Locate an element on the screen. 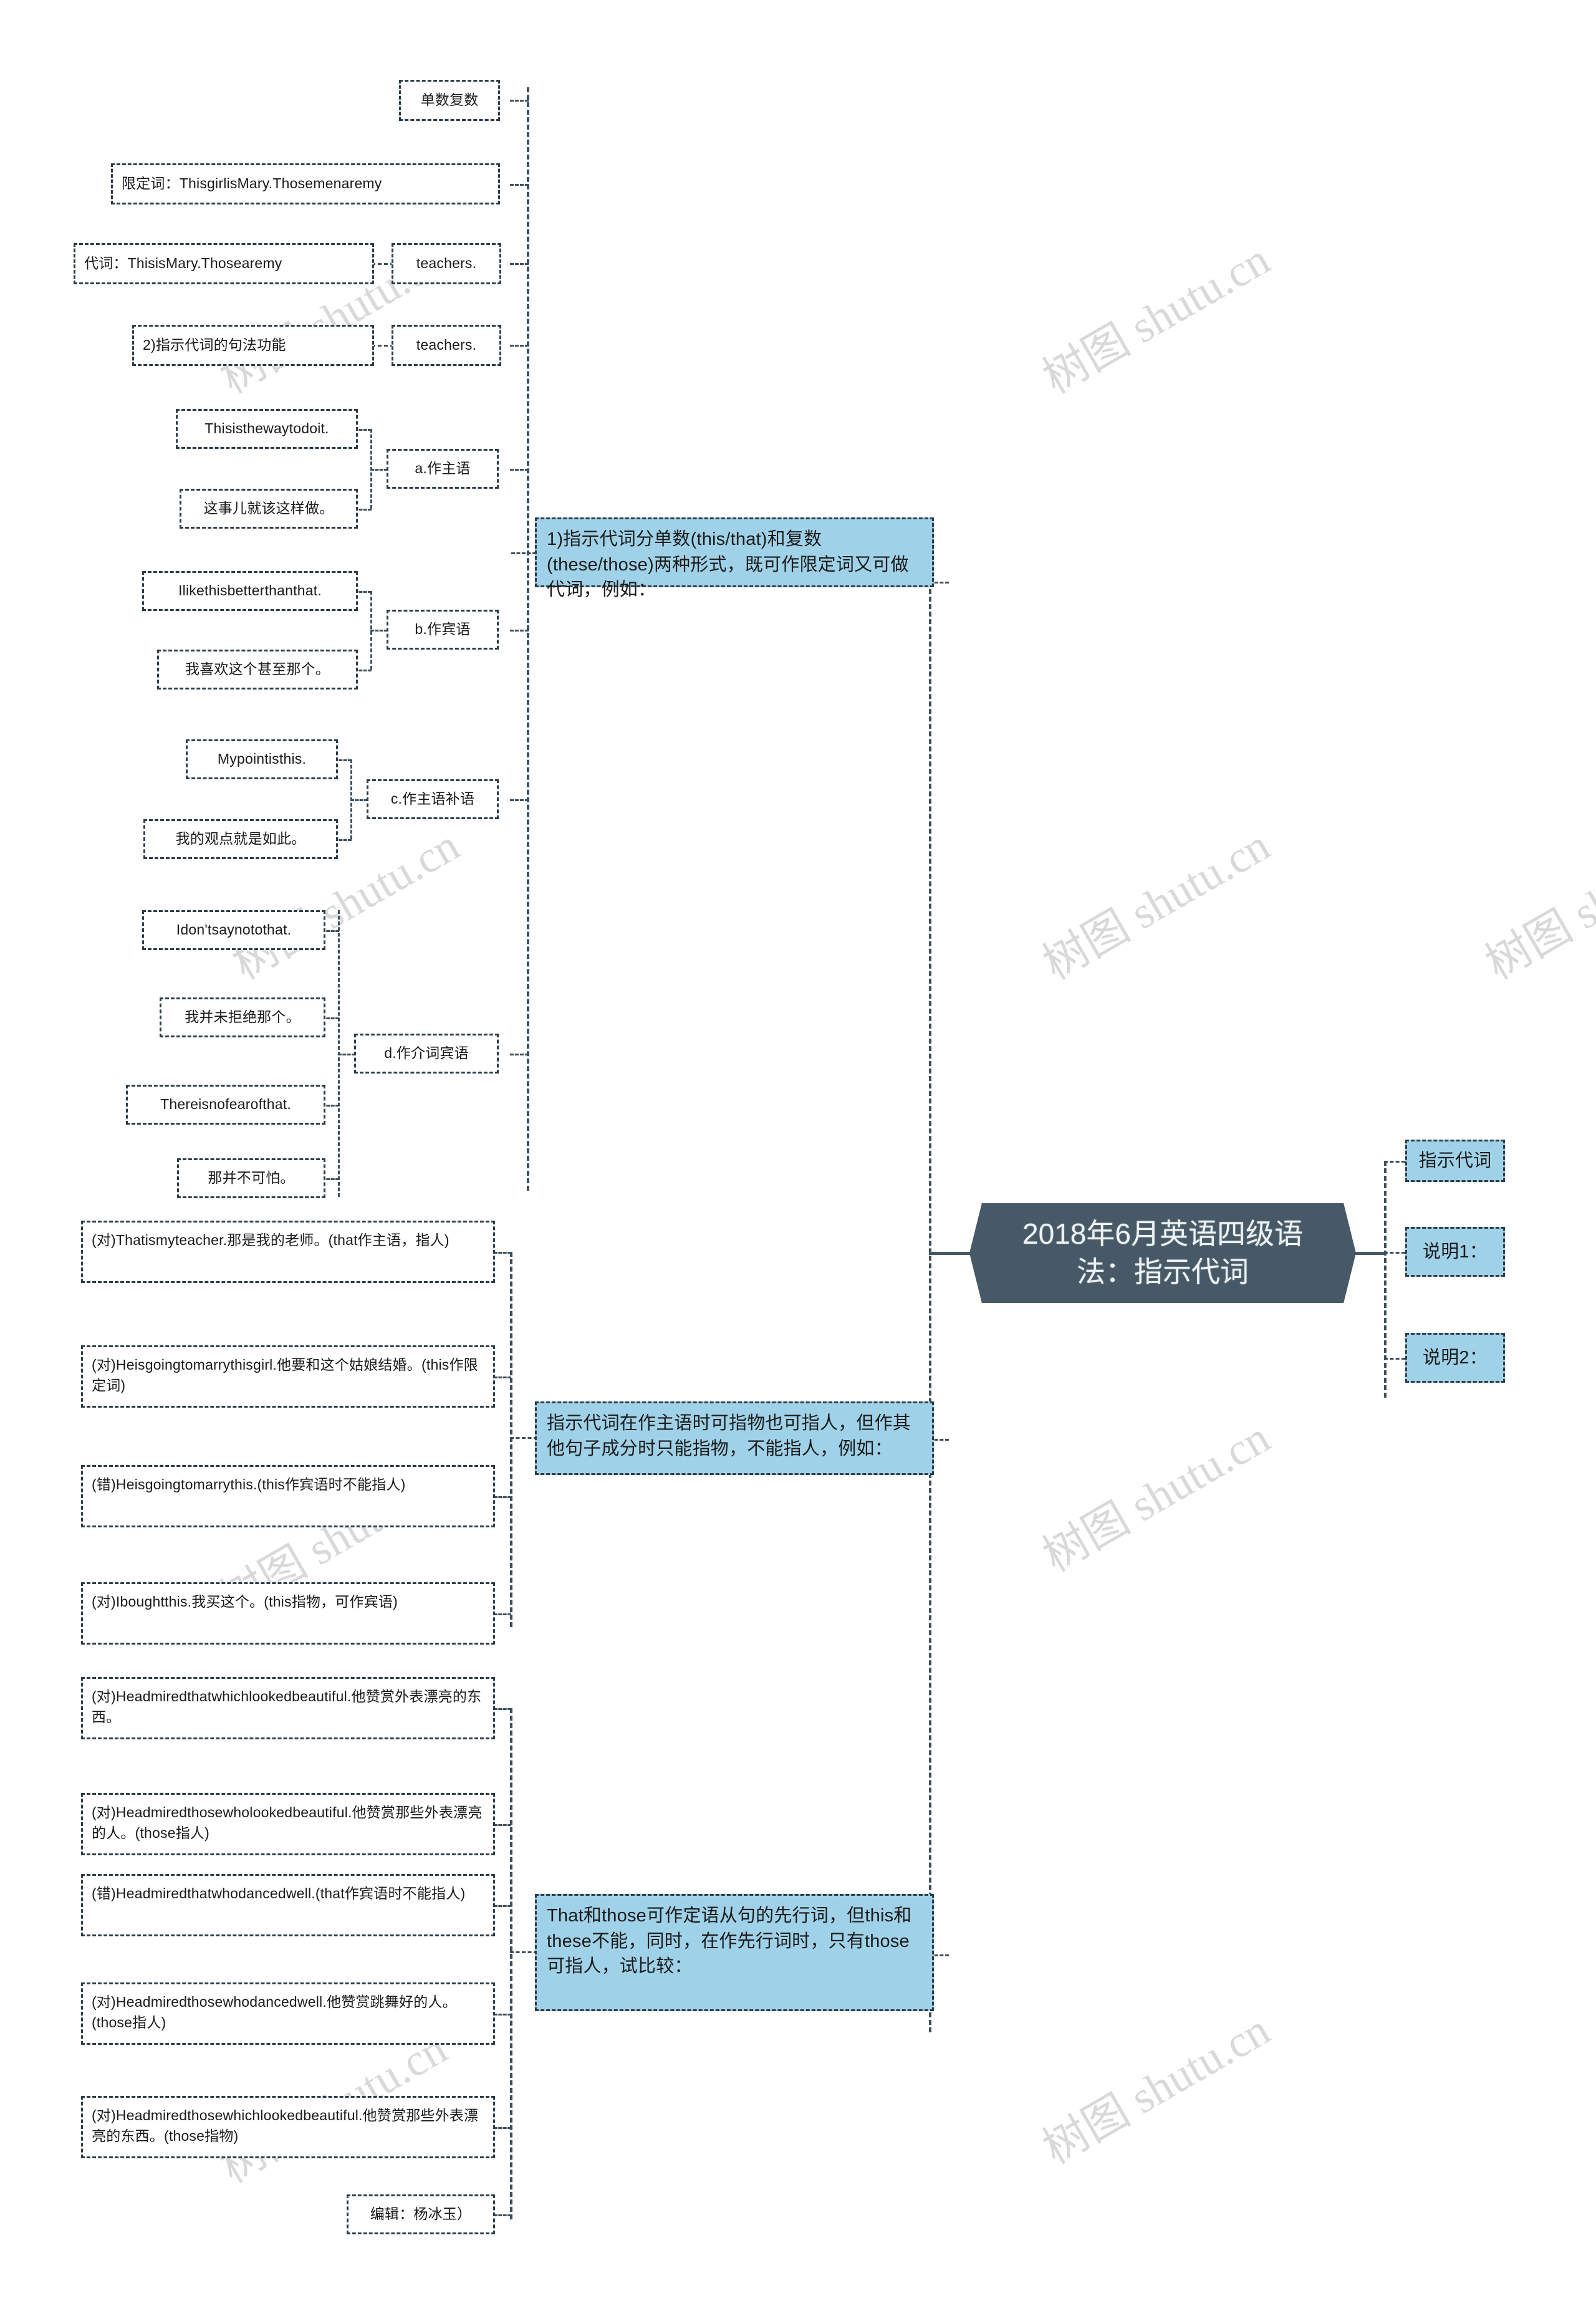 Image resolution: width=1596 pixels, height=2311 pixels. node-label: b.作宾语 is located at coordinates (443, 629).